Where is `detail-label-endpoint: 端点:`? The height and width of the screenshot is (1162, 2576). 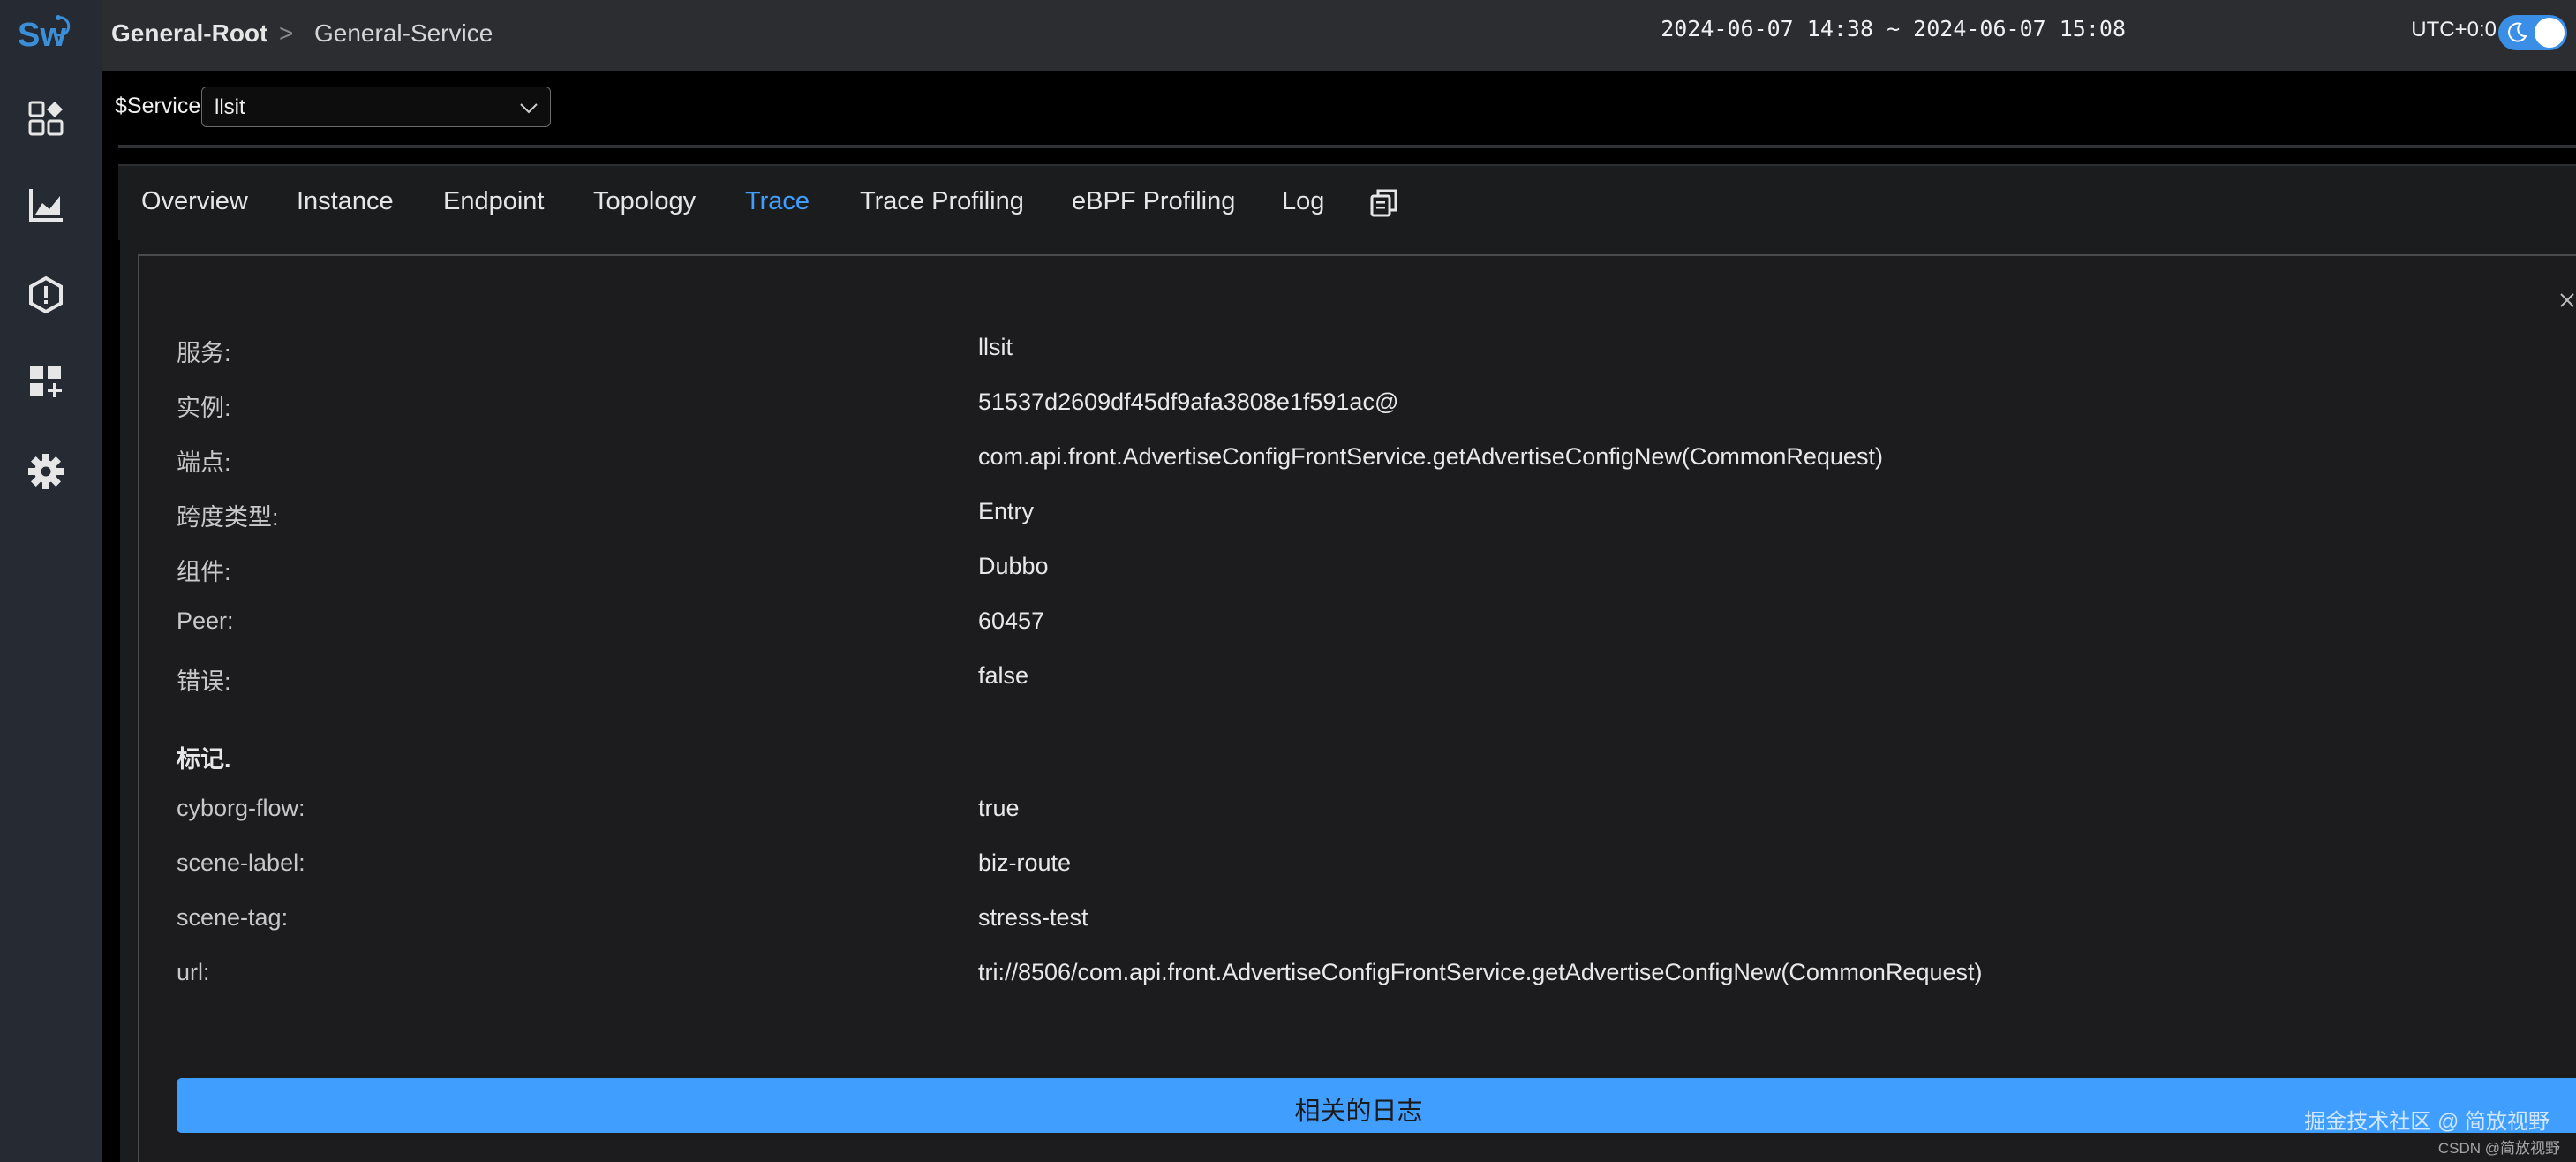
detail-label-endpoint: 端点: is located at coordinates (204, 462).